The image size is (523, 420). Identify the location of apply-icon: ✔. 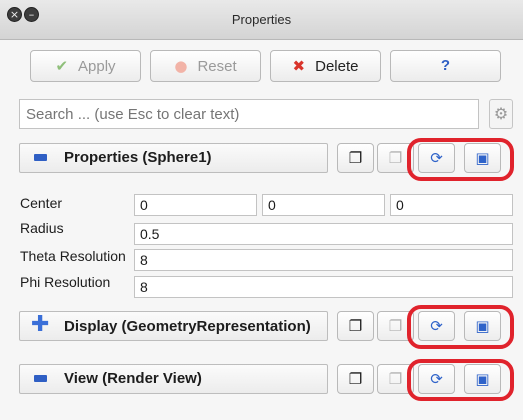
(62, 66).